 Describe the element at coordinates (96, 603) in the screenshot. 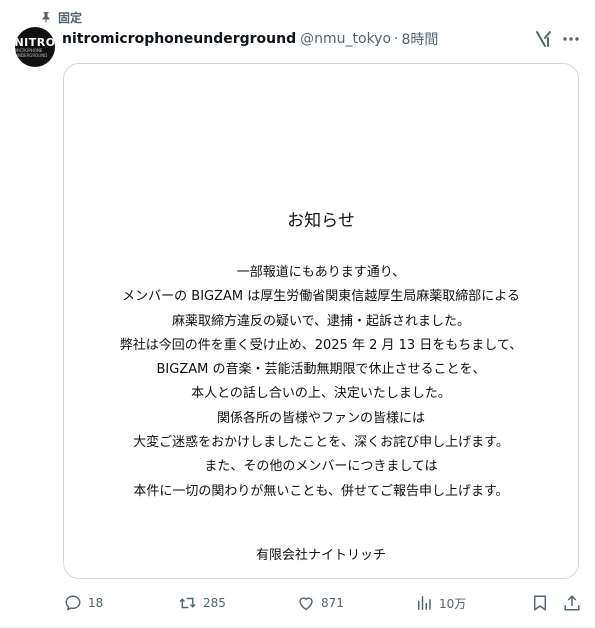

I see `reply-count: 18` at that location.